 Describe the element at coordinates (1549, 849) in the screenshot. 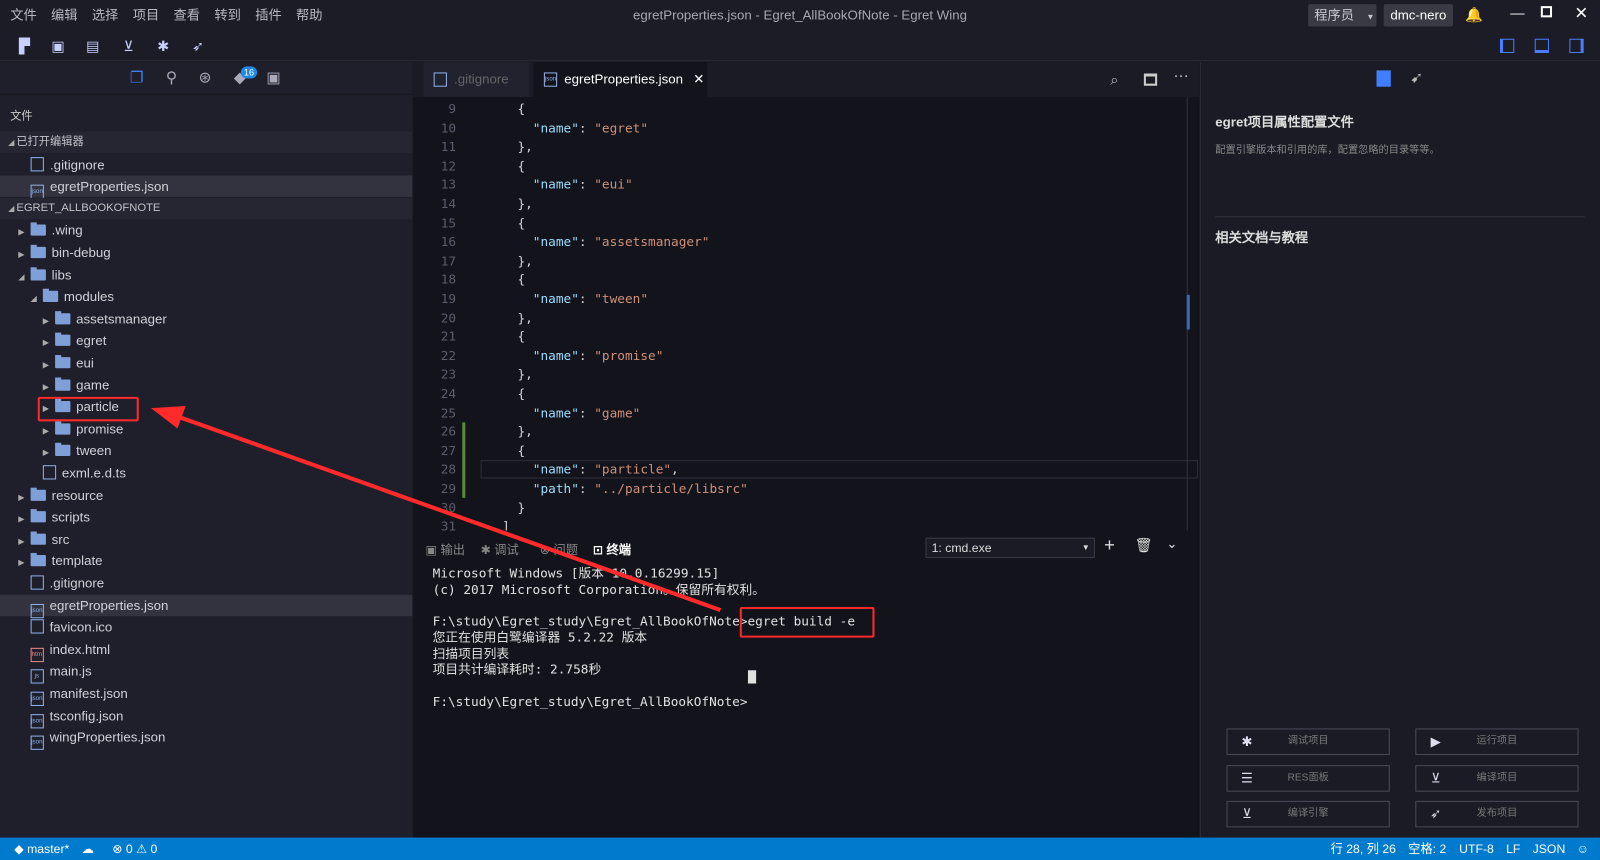

I see `language-mode: JSON` at that location.